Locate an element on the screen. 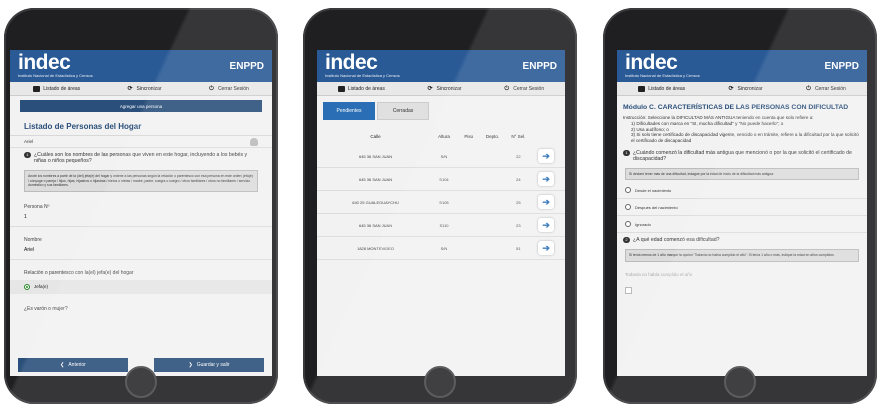 The height and width of the screenshot is (406, 884). list-icon is located at coordinates (37, 88).